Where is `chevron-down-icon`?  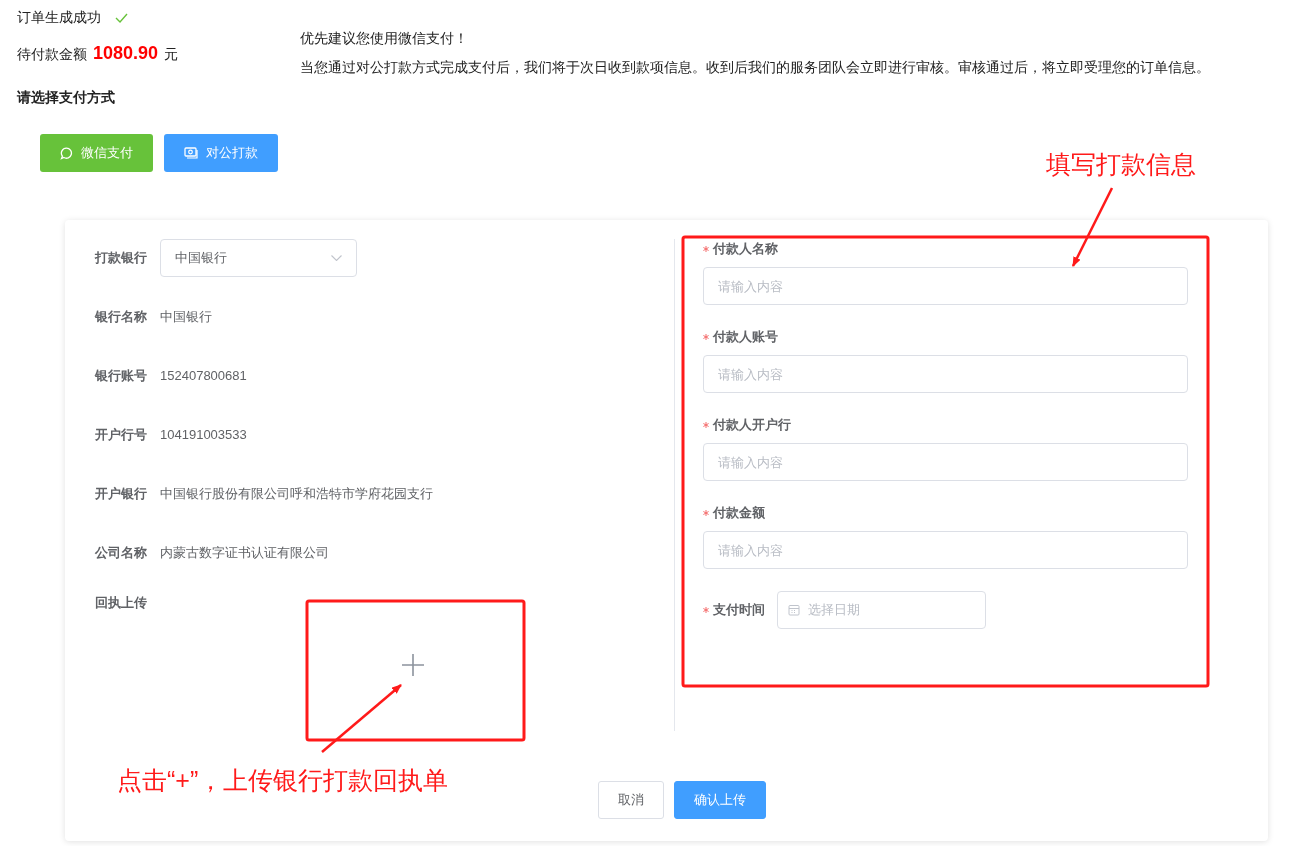 chevron-down-icon is located at coordinates (336, 258).